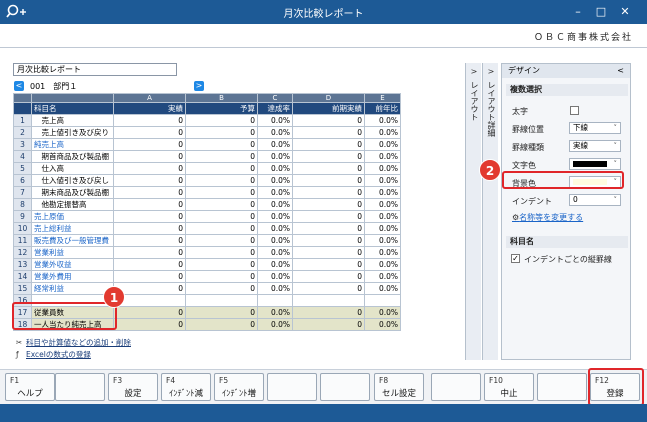 Image resolution: width=647 pixels, height=422 pixels. I want to click on collapse-panel-button: <, so click(620, 71).